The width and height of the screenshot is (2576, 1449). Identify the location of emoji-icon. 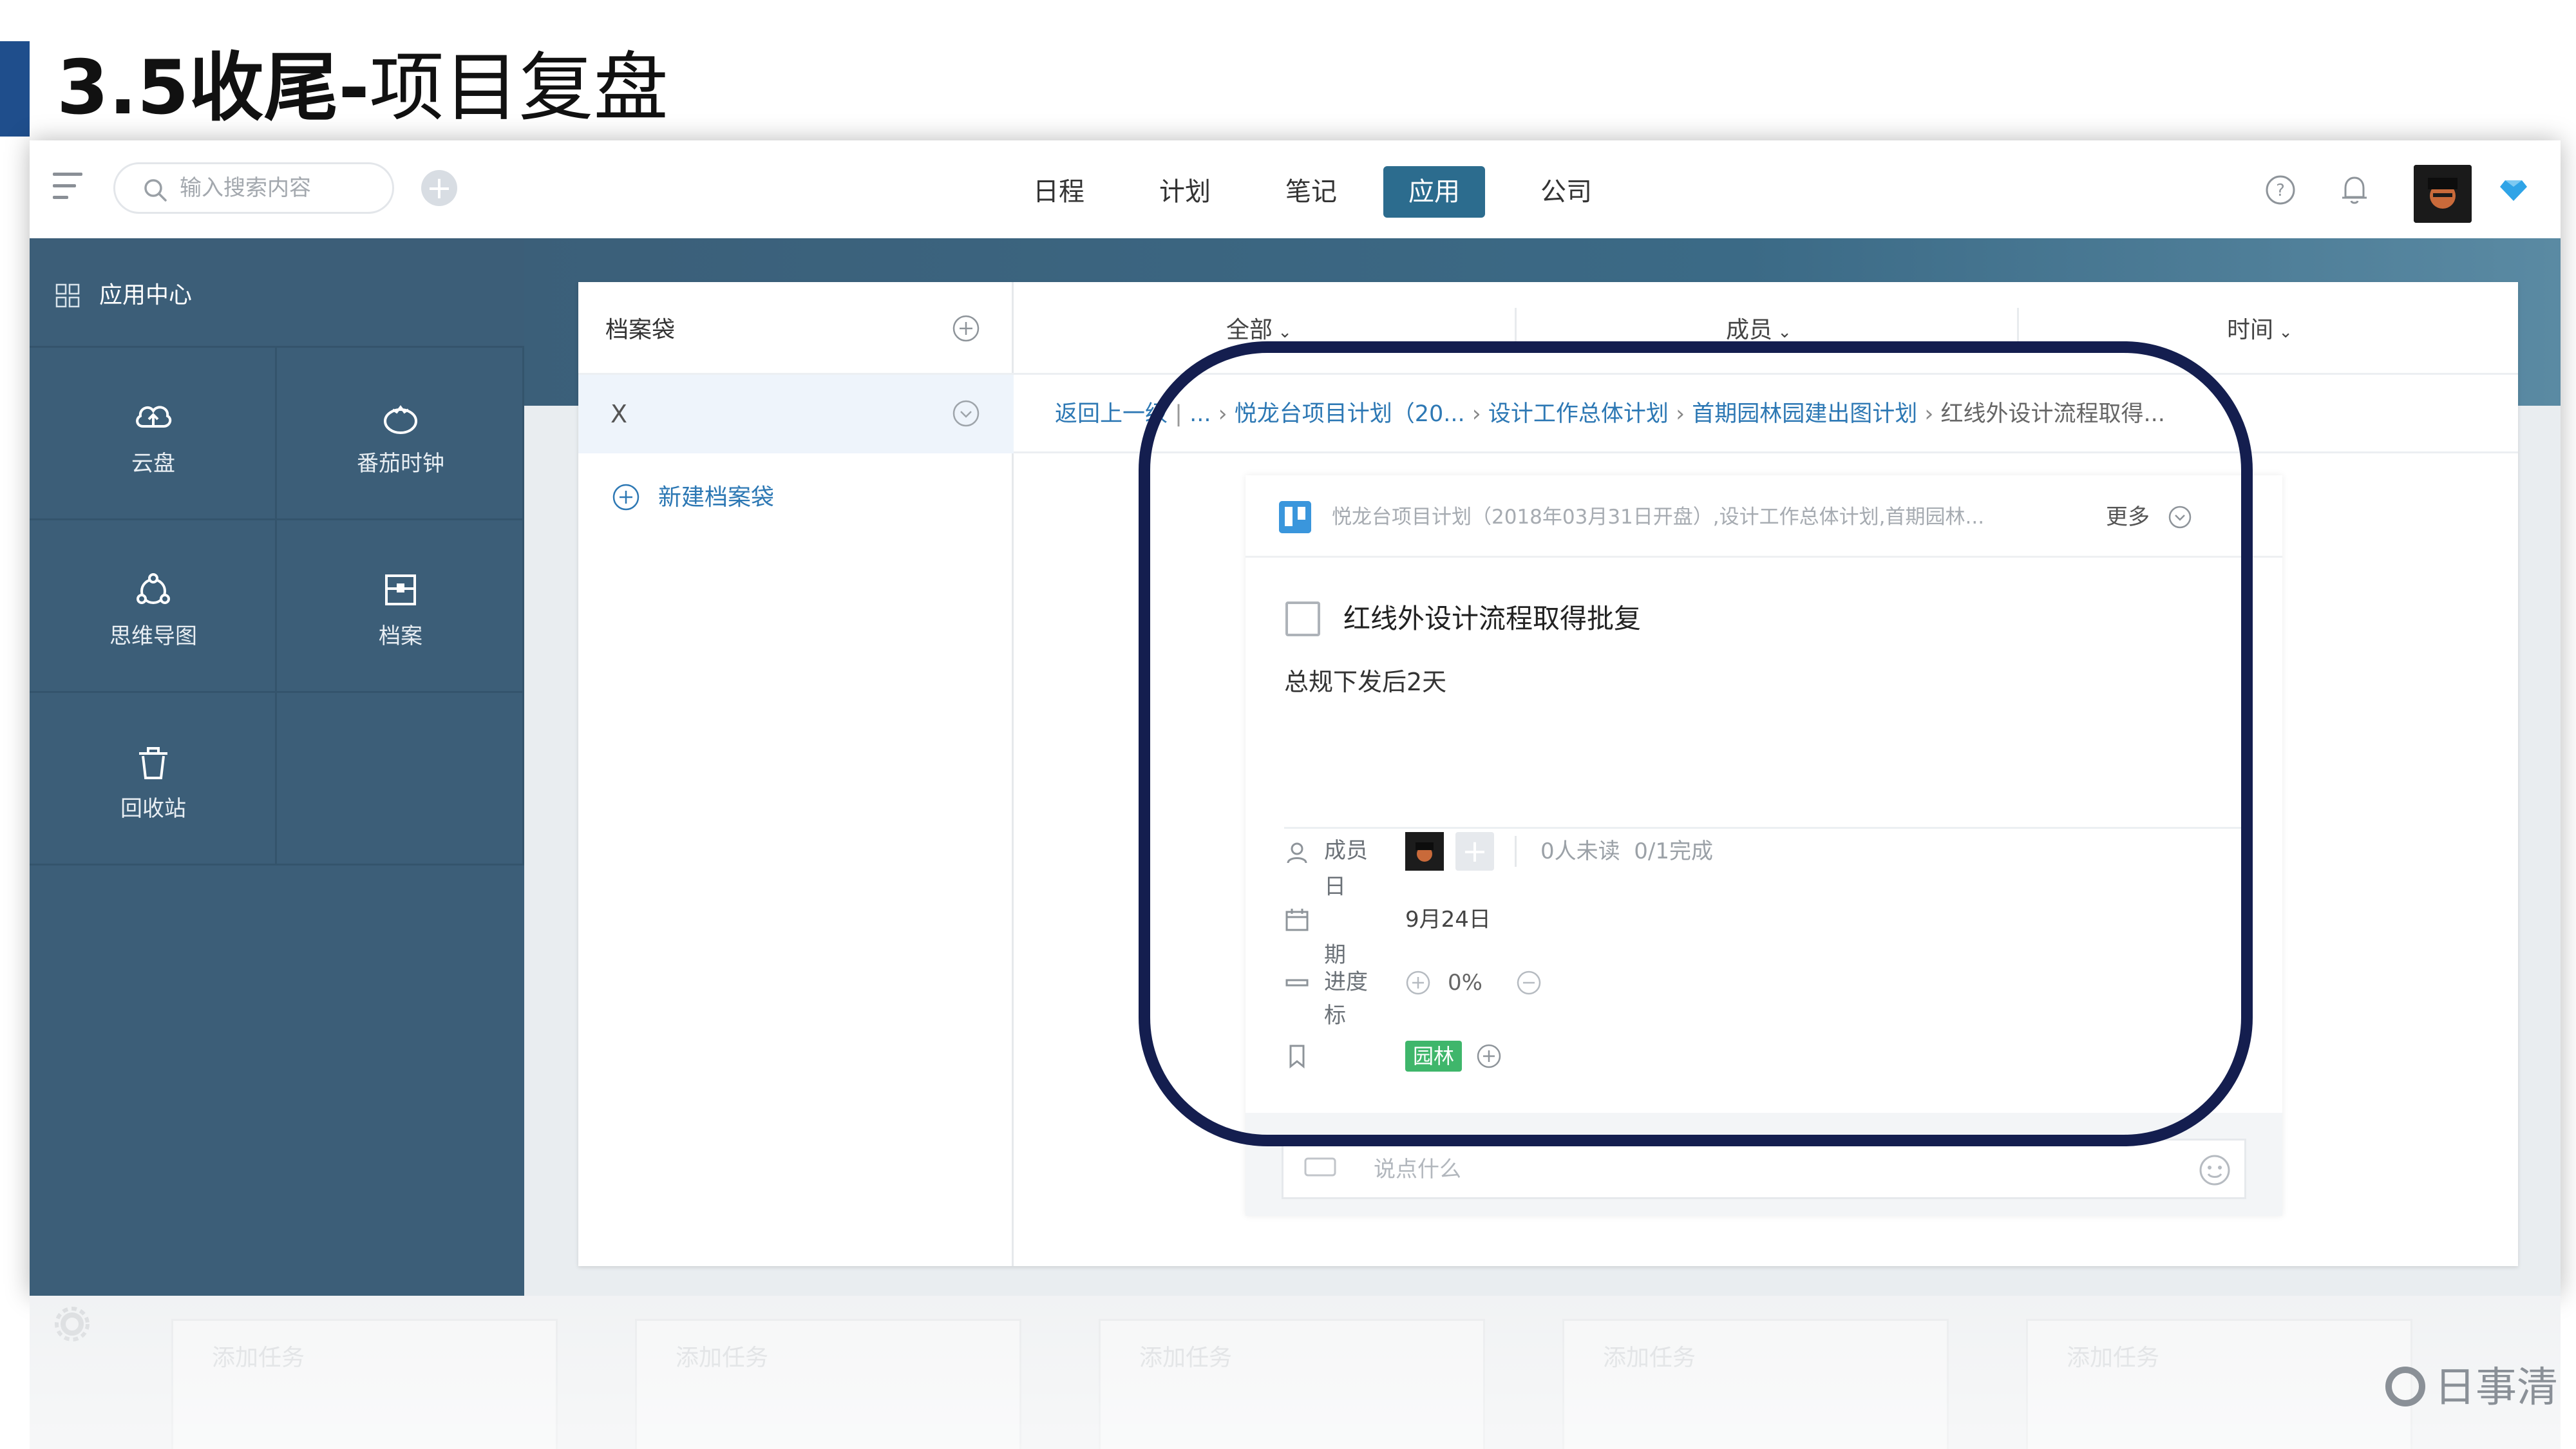
(2214, 1170).